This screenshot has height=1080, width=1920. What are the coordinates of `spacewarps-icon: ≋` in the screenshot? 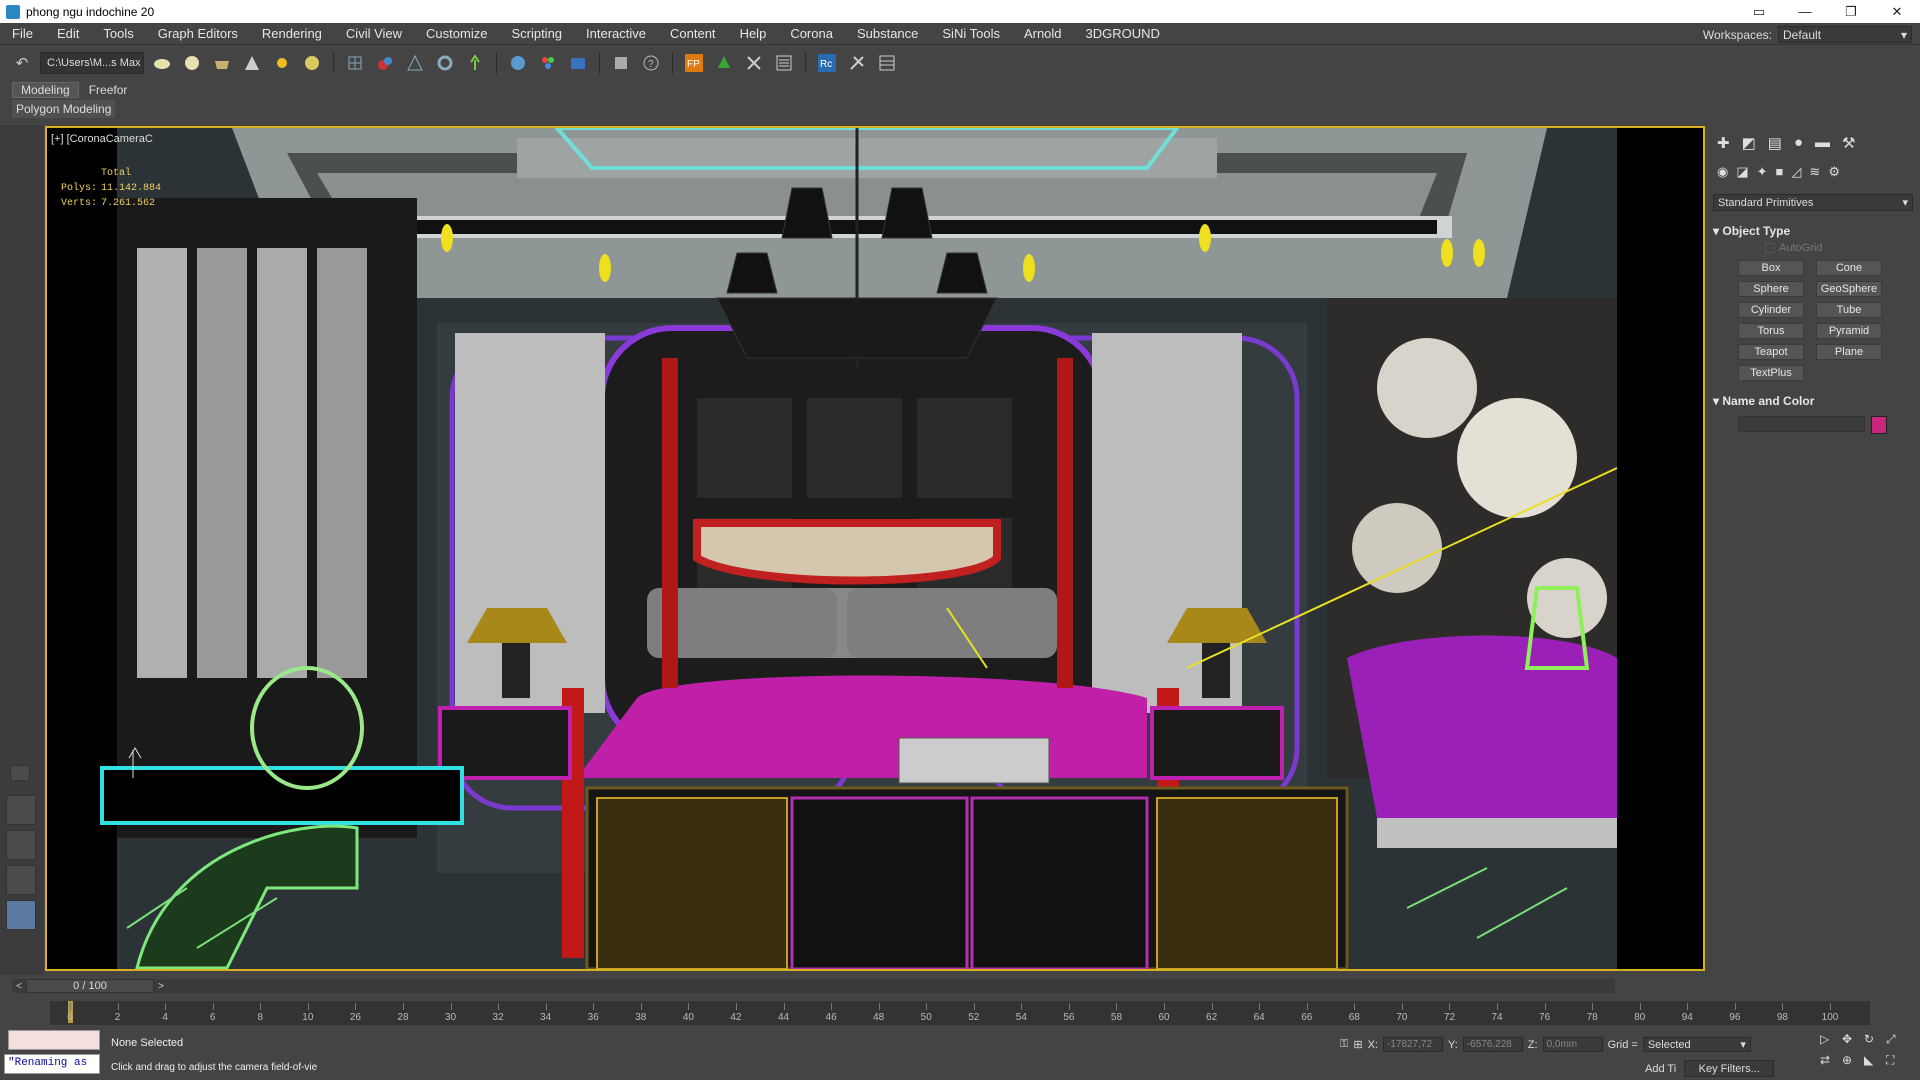 It's located at (1814, 175).